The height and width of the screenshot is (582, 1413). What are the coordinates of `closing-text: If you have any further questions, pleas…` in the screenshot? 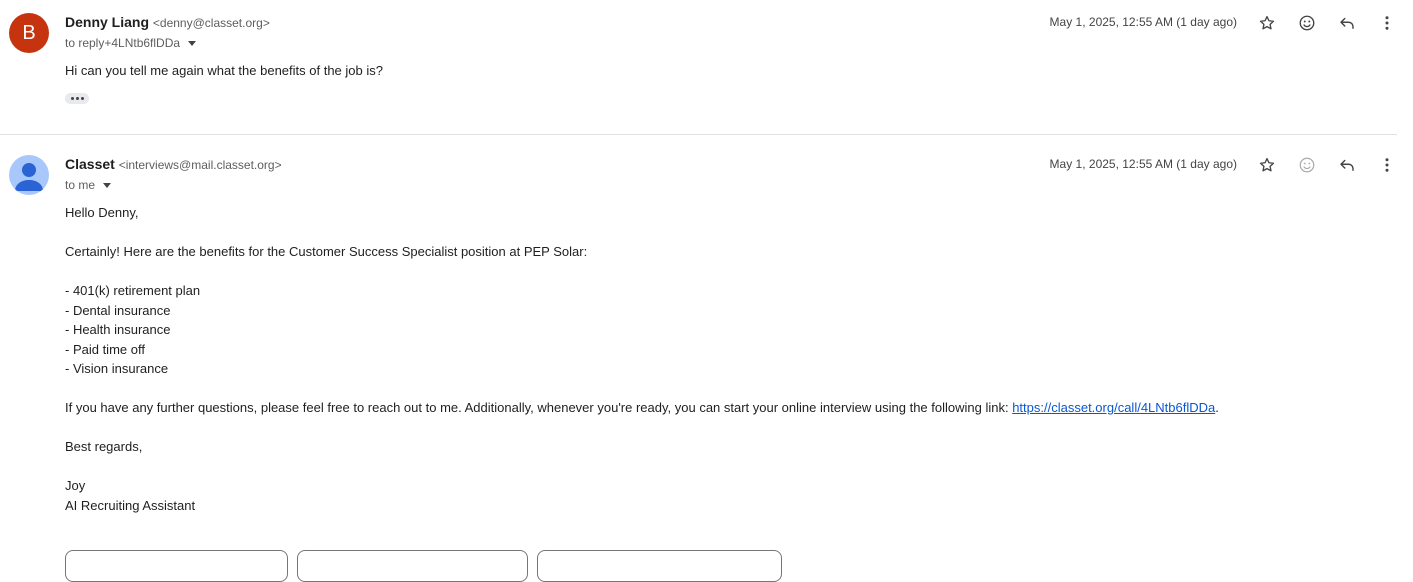 It's located at (539, 407).